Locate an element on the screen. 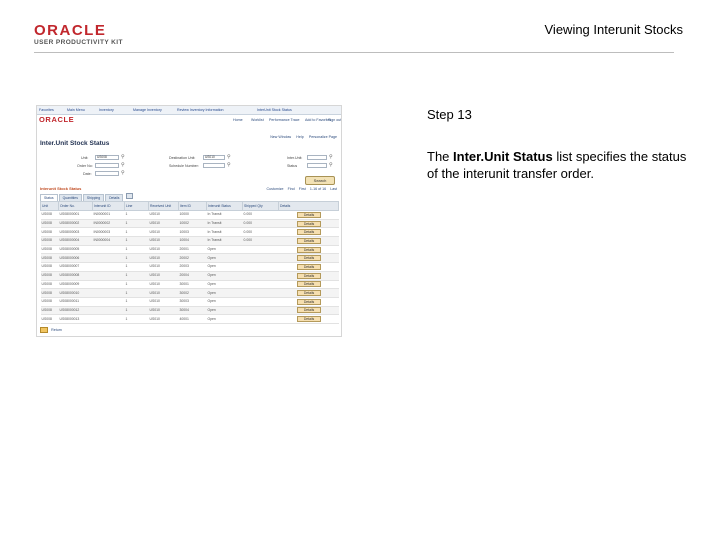 The width and height of the screenshot is (720, 540). return-button: Return is located at coordinates (56, 330).